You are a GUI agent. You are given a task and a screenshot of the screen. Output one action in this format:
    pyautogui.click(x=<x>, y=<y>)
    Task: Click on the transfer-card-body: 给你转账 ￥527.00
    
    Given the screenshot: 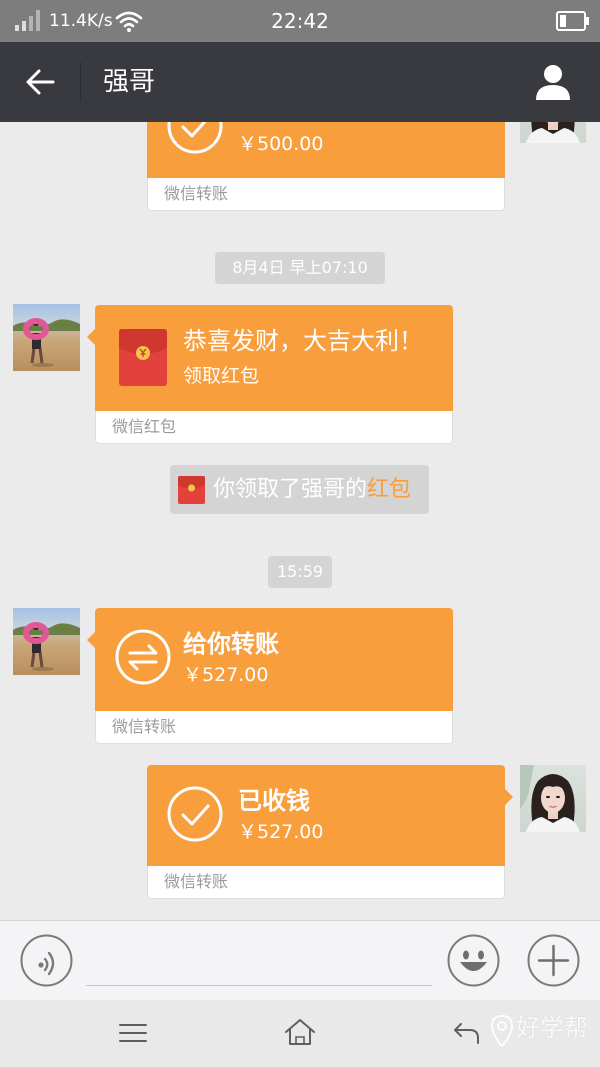 What is the action you would take?
    pyautogui.click(x=274, y=659)
    